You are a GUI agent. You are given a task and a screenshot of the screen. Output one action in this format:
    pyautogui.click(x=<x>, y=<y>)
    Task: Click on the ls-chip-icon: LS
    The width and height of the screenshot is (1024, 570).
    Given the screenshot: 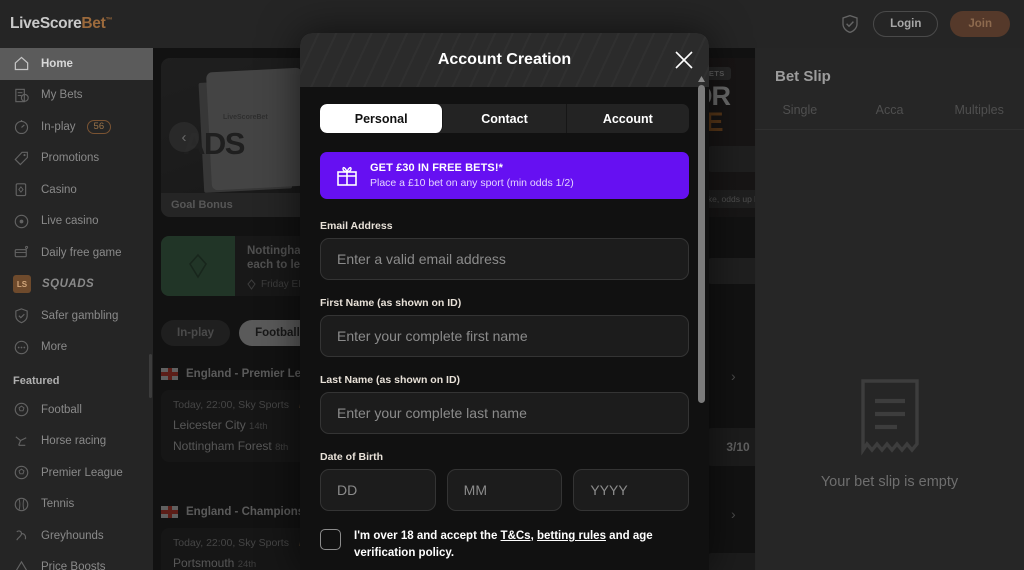 What is the action you would take?
    pyautogui.click(x=22, y=284)
    